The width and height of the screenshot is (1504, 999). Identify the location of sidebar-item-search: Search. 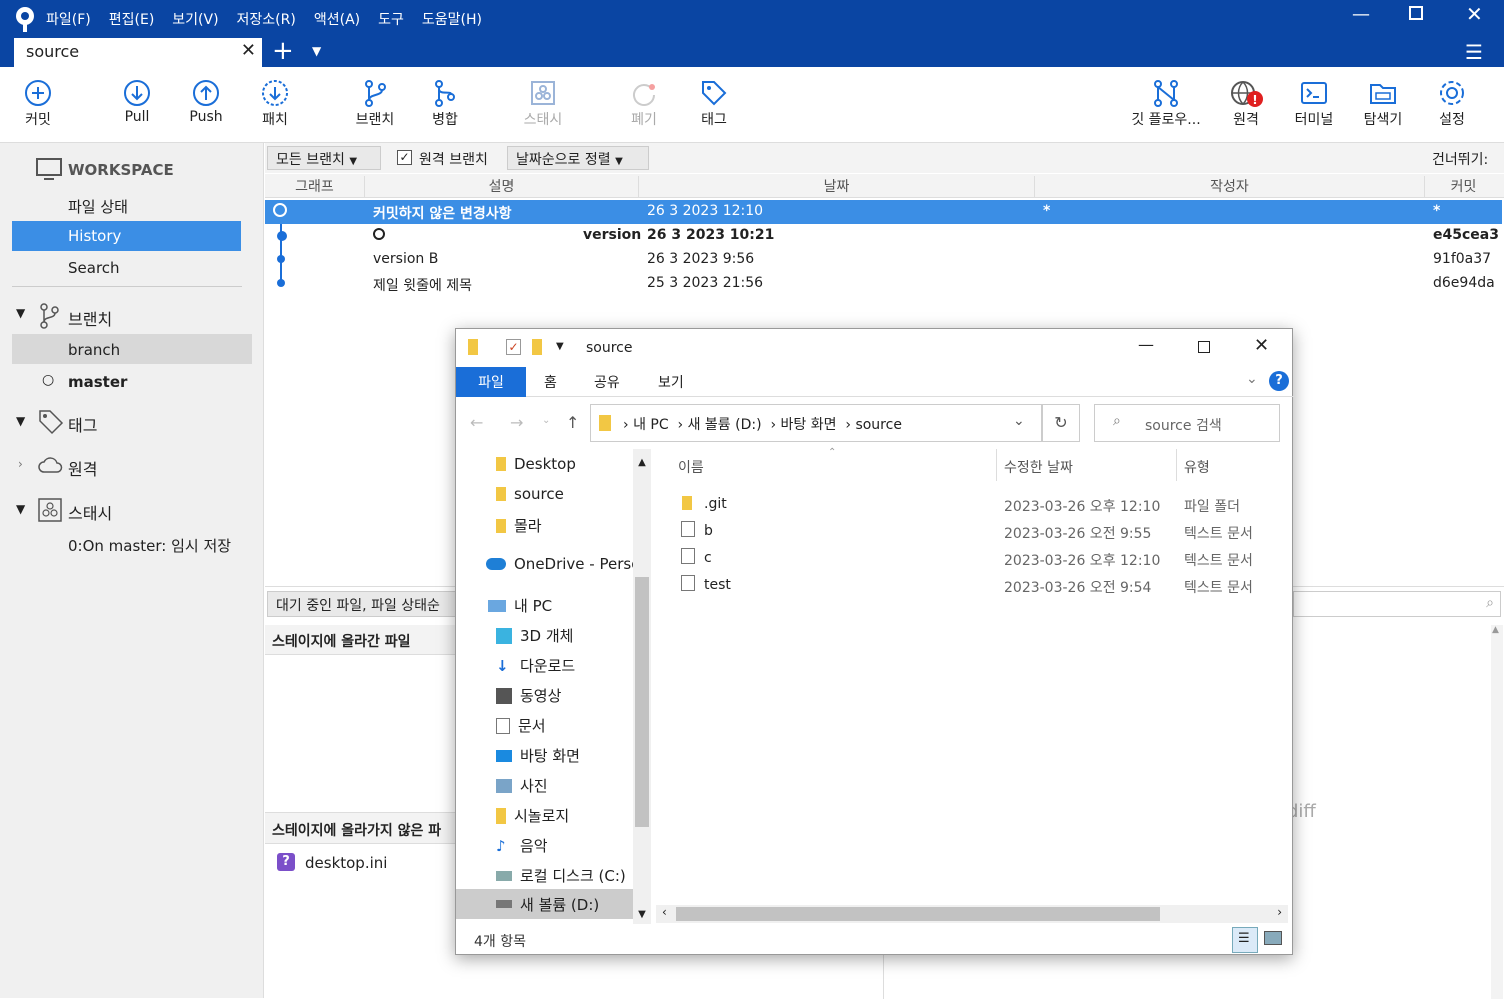
(94, 268).